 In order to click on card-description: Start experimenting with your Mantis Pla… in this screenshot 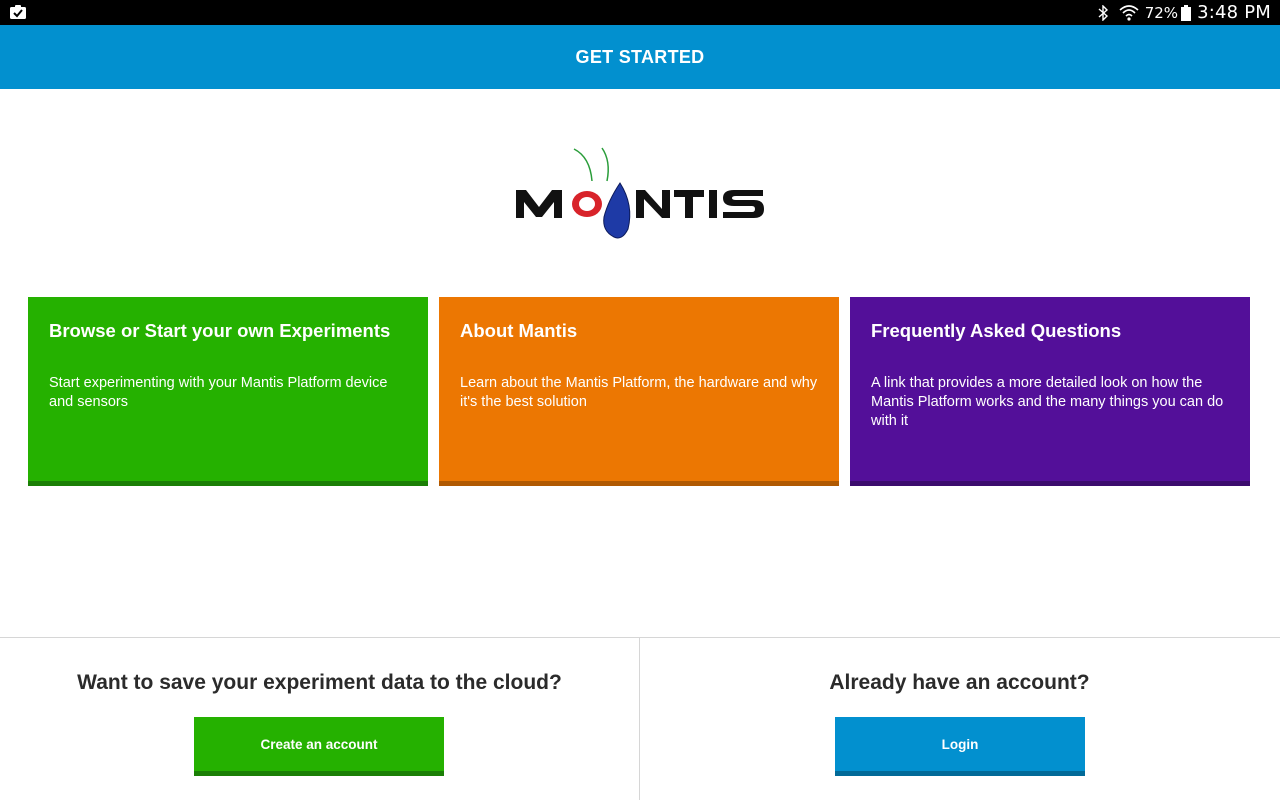, I will do `click(218, 392)`.